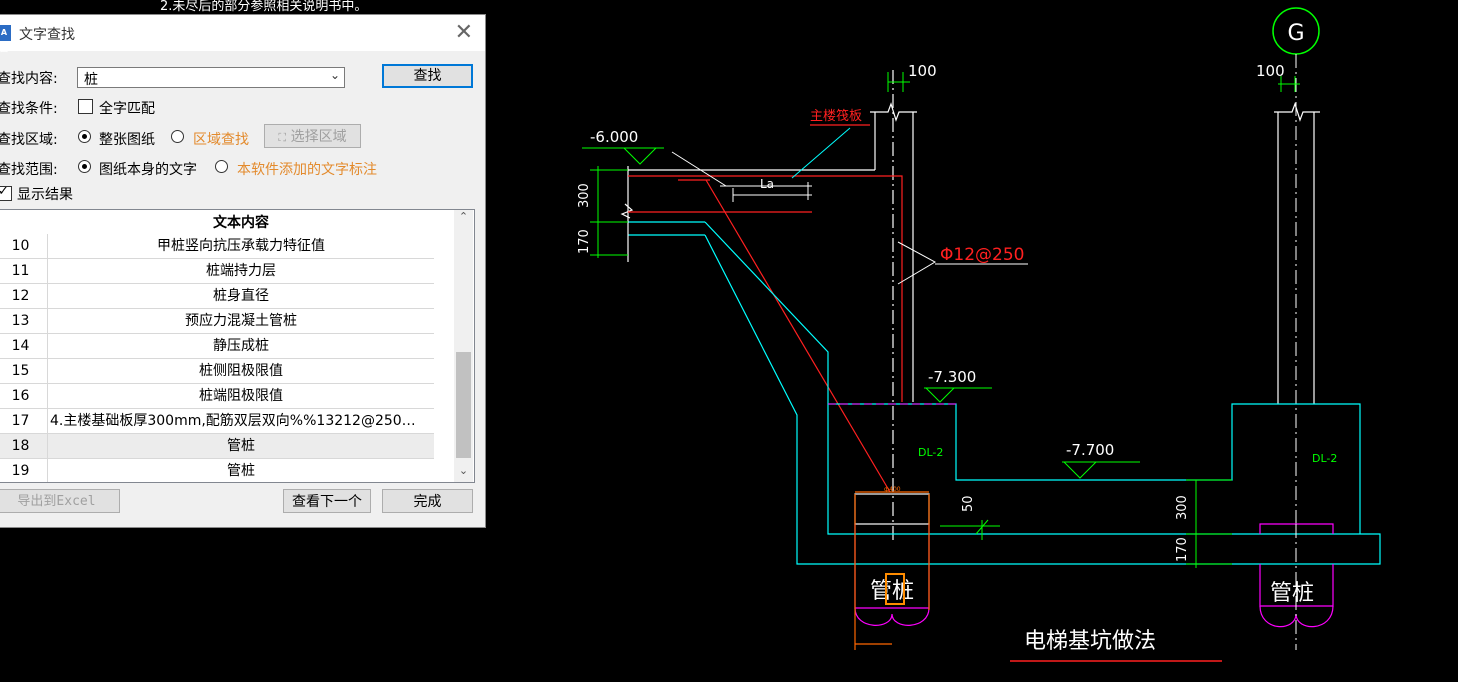 This screenshot has height=682, width=1458. Describe the element at coordinates (60, 501) in the screenshot. I see `export-excel-button: 导出到Excel` at that location.